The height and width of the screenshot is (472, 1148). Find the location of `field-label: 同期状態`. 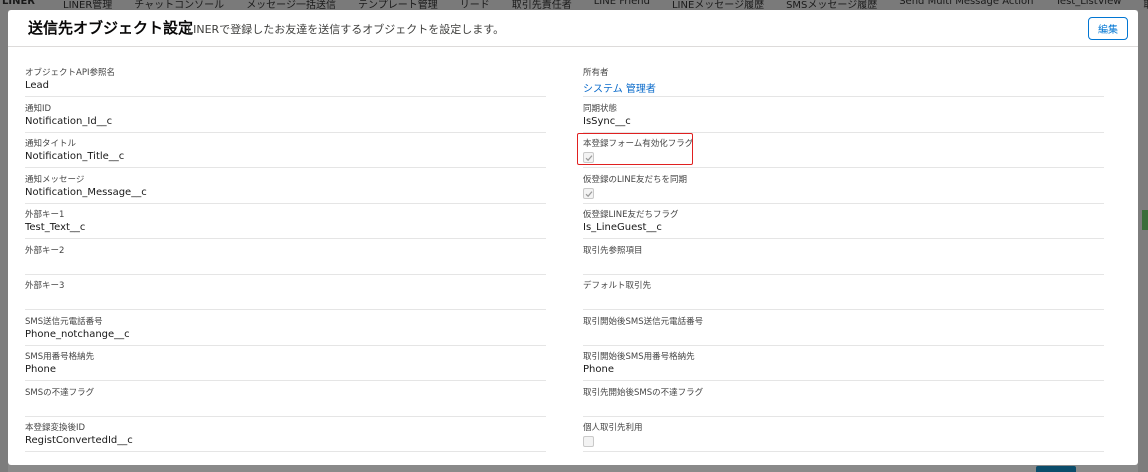

field-label: 同期状態 is located at coordinates (600, 108).